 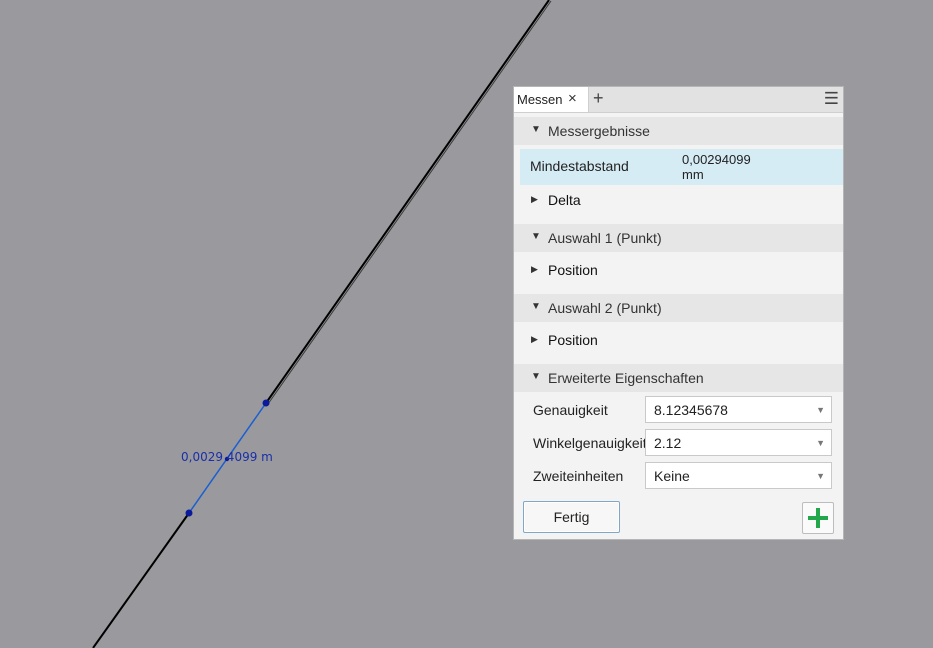 What do you see at coordinates (672, 476) in the screenshot?
I see `dual-units-value: Keine` at bounding box center [672, 476].